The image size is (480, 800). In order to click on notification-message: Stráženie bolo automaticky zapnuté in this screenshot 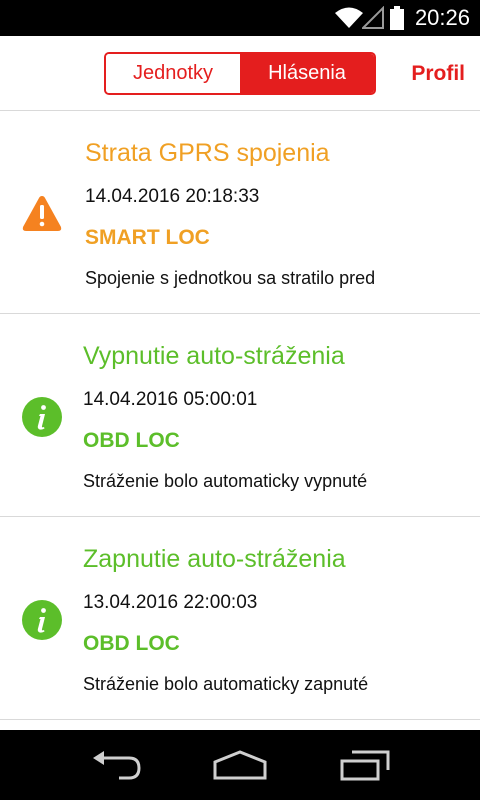, I will do `click(226, 684)`.